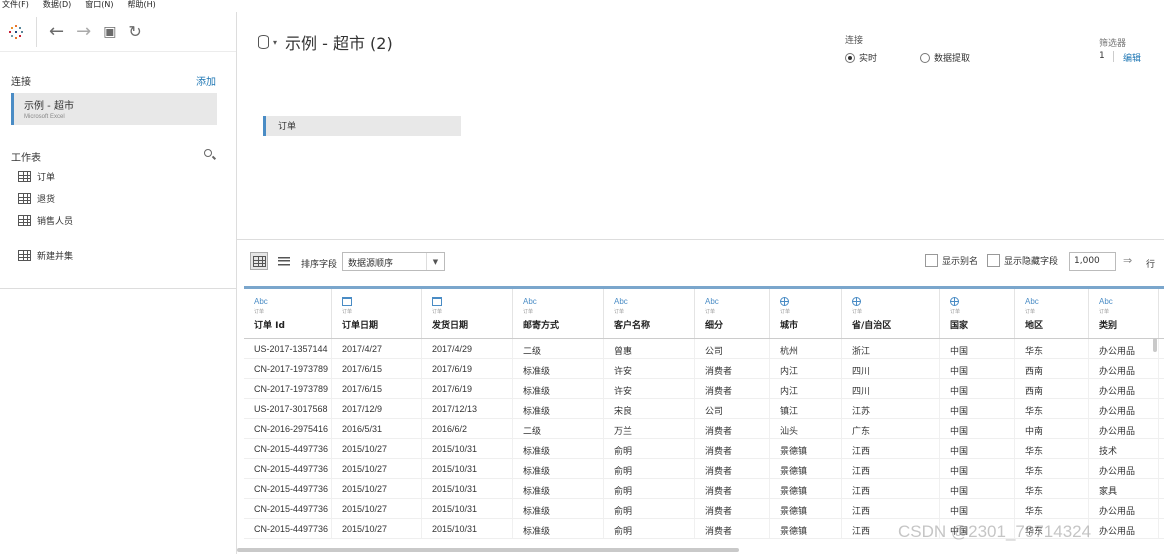 This screenshot has height=554, width=1164. I want to click on grid-view-button, so click(259, 261).